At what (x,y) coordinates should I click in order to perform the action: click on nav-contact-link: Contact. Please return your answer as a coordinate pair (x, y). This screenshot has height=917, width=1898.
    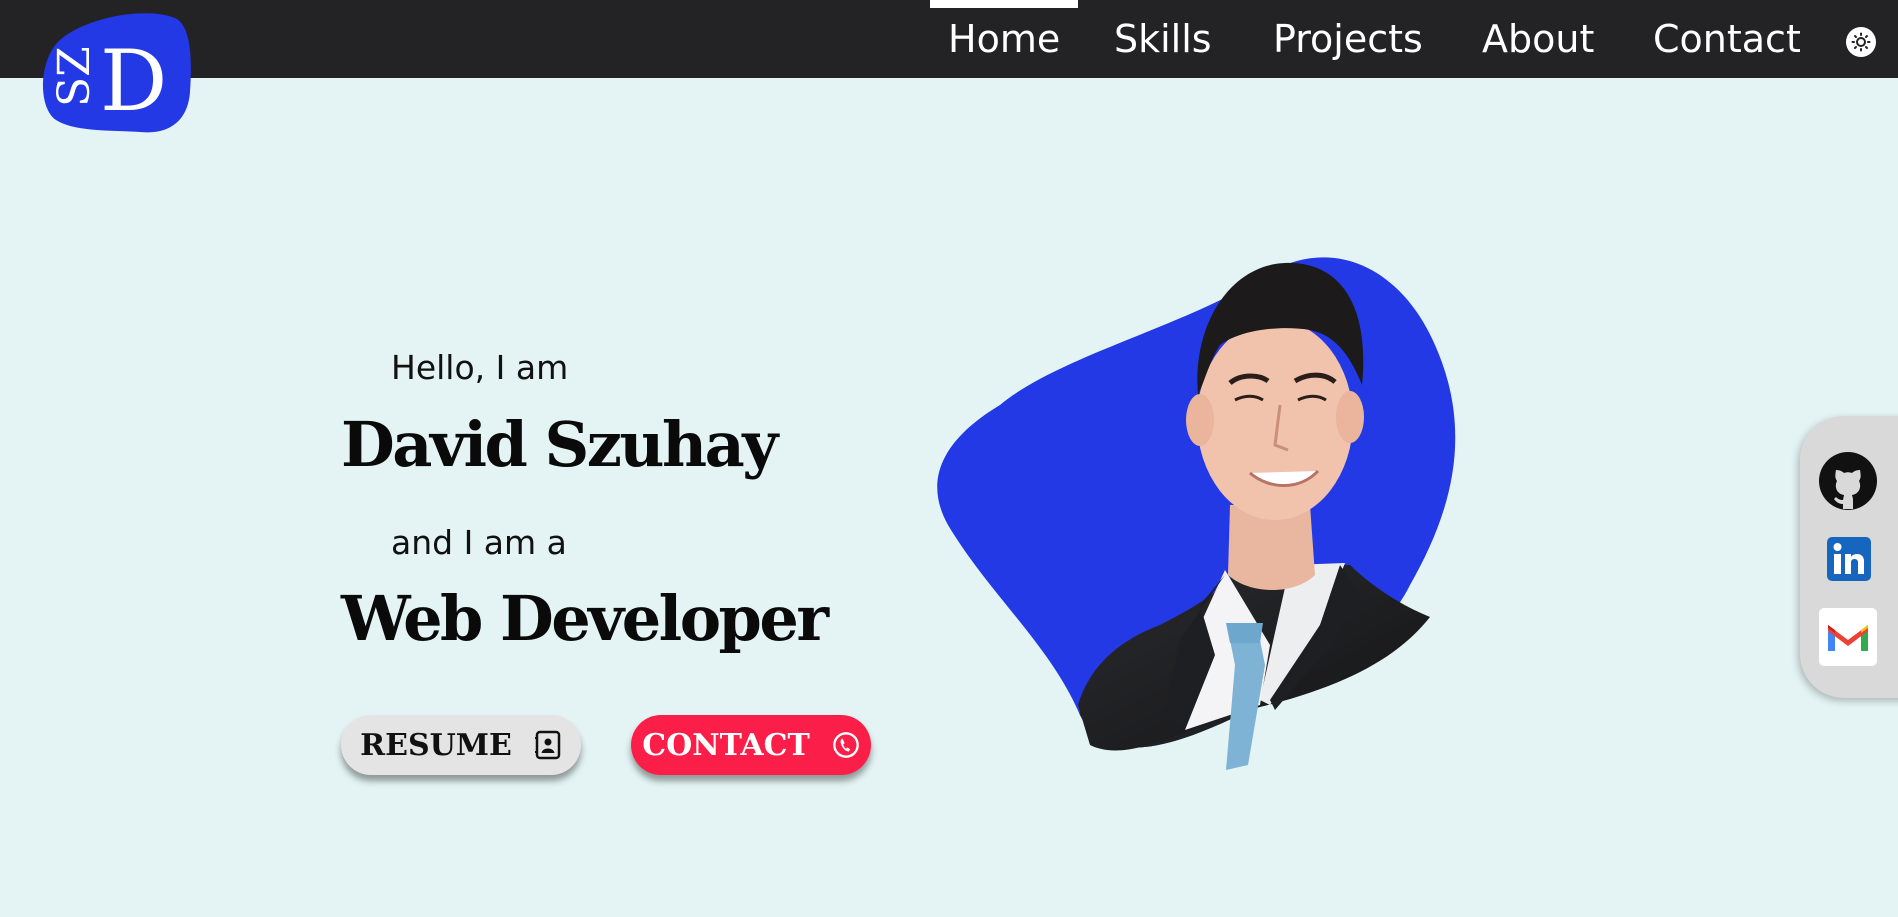
    Looking at the image, I should click on (1727, 39).